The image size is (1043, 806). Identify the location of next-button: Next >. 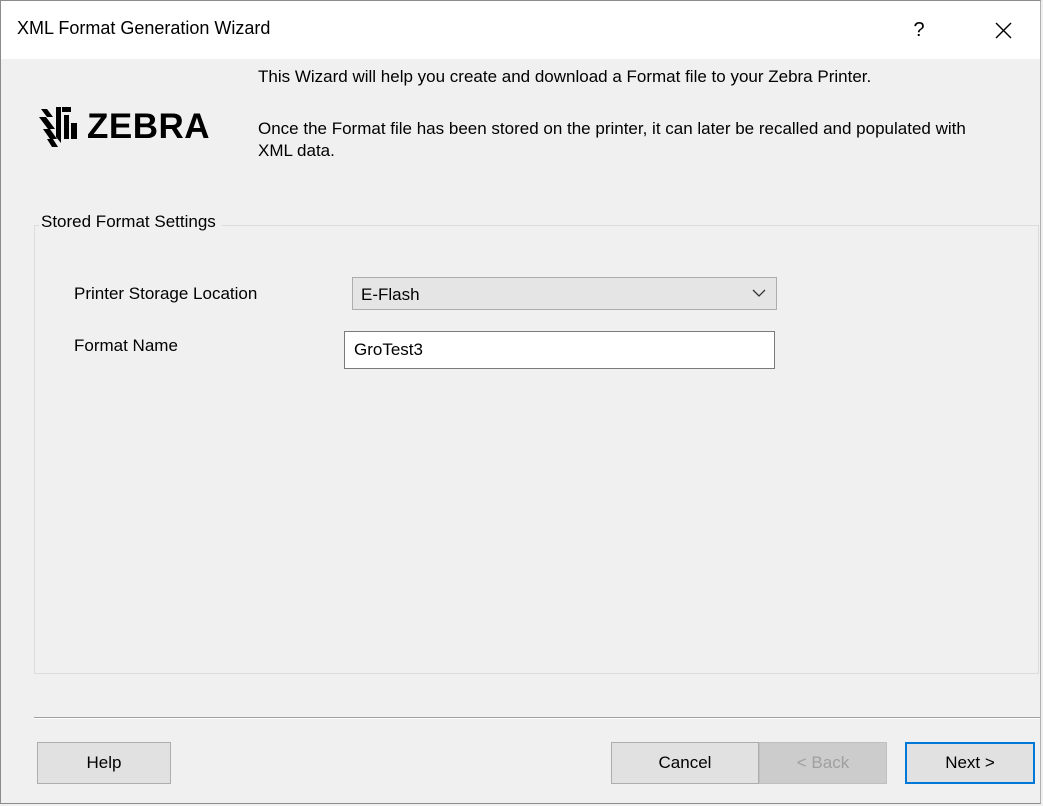
(970, 763).